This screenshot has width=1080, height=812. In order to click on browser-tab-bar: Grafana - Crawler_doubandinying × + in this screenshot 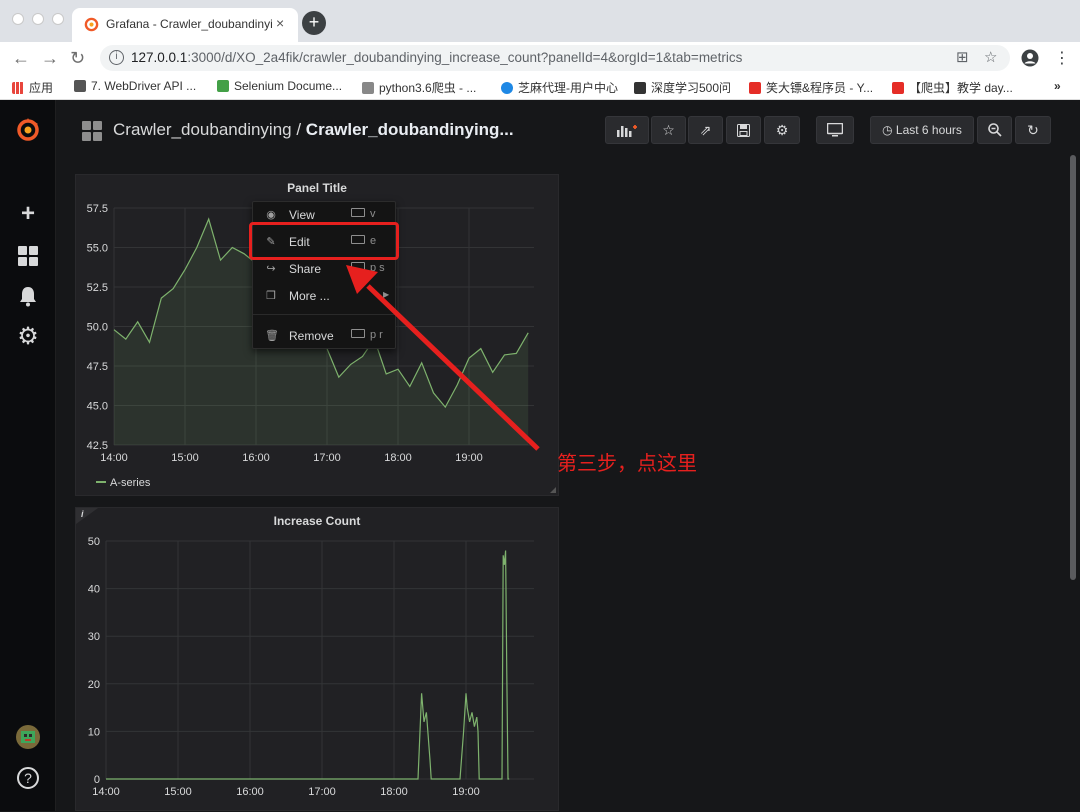, I will do `click(540, 21)`.